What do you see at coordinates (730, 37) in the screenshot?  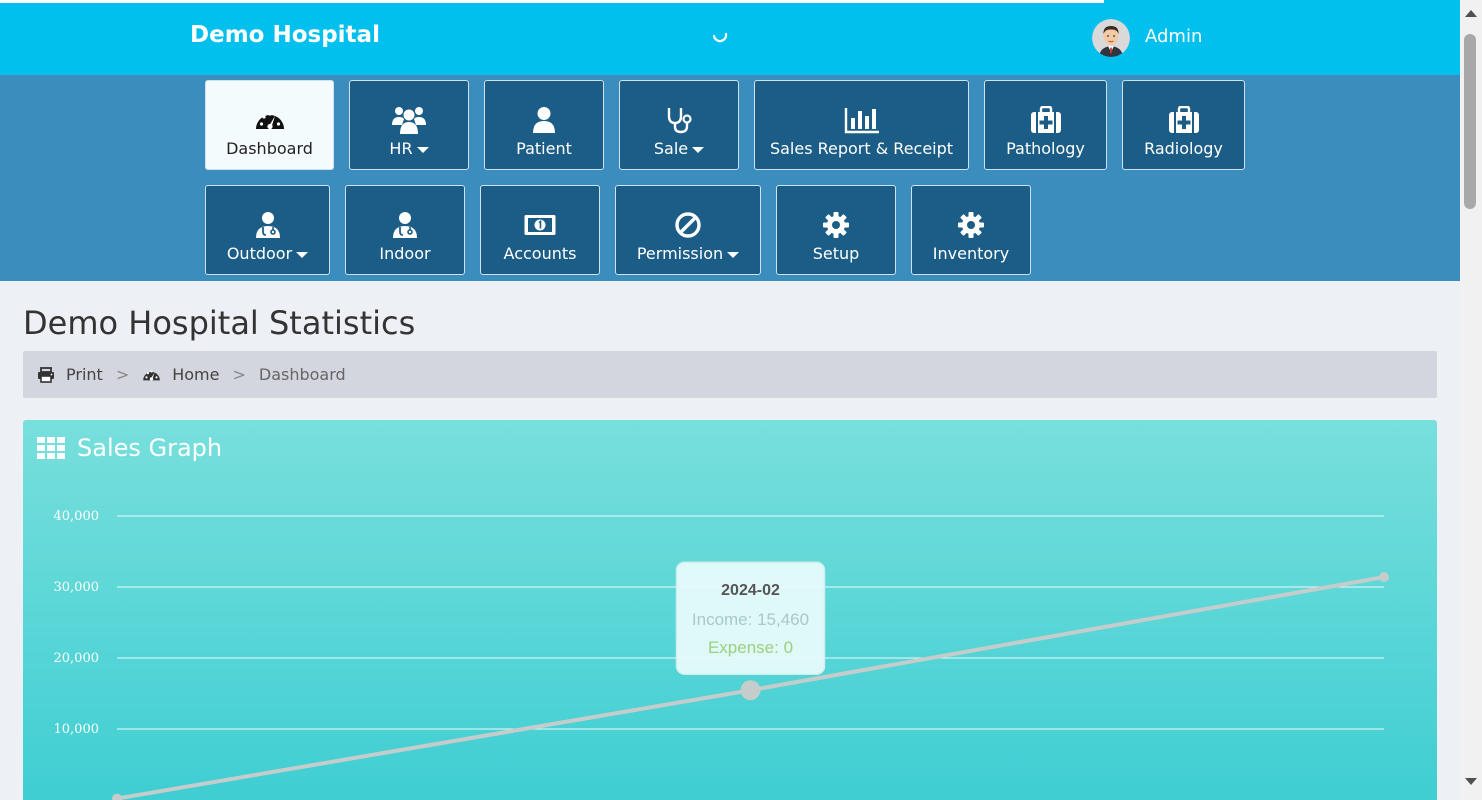 I see `top-header: Demo Hospital Admin` at bounding box center [730, 37].